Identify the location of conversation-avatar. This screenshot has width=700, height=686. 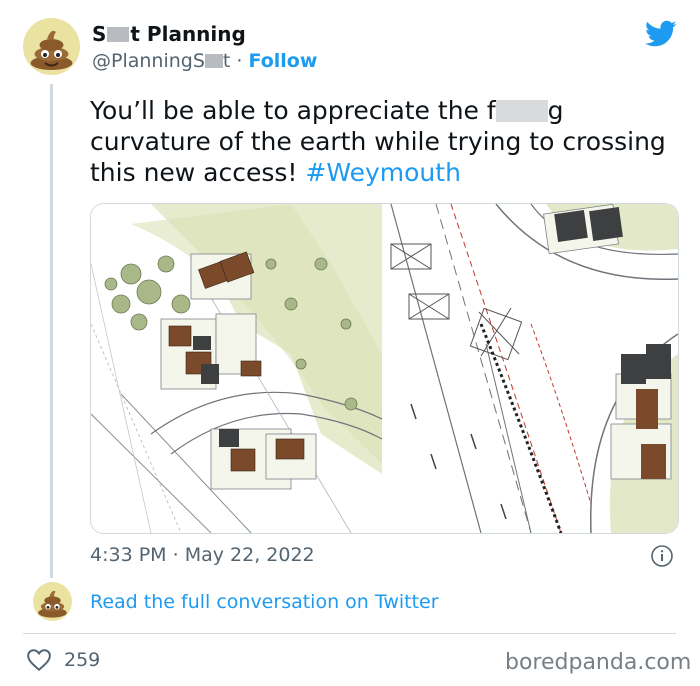
(52, 601).